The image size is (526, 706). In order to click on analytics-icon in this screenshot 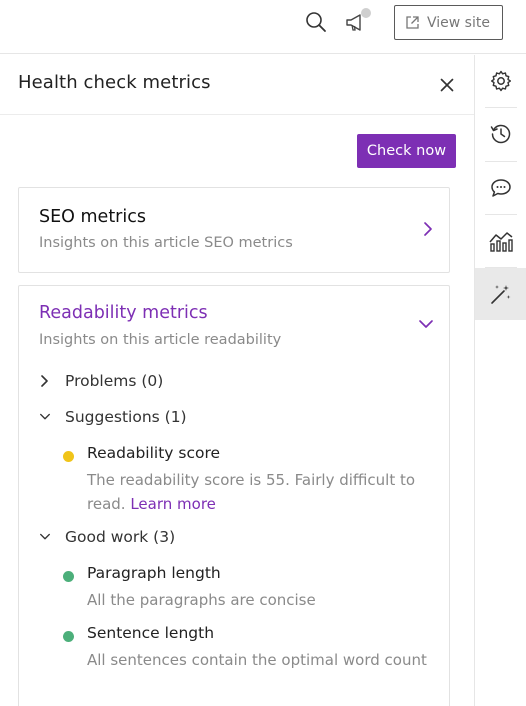, I will do `click(500, 241)`.